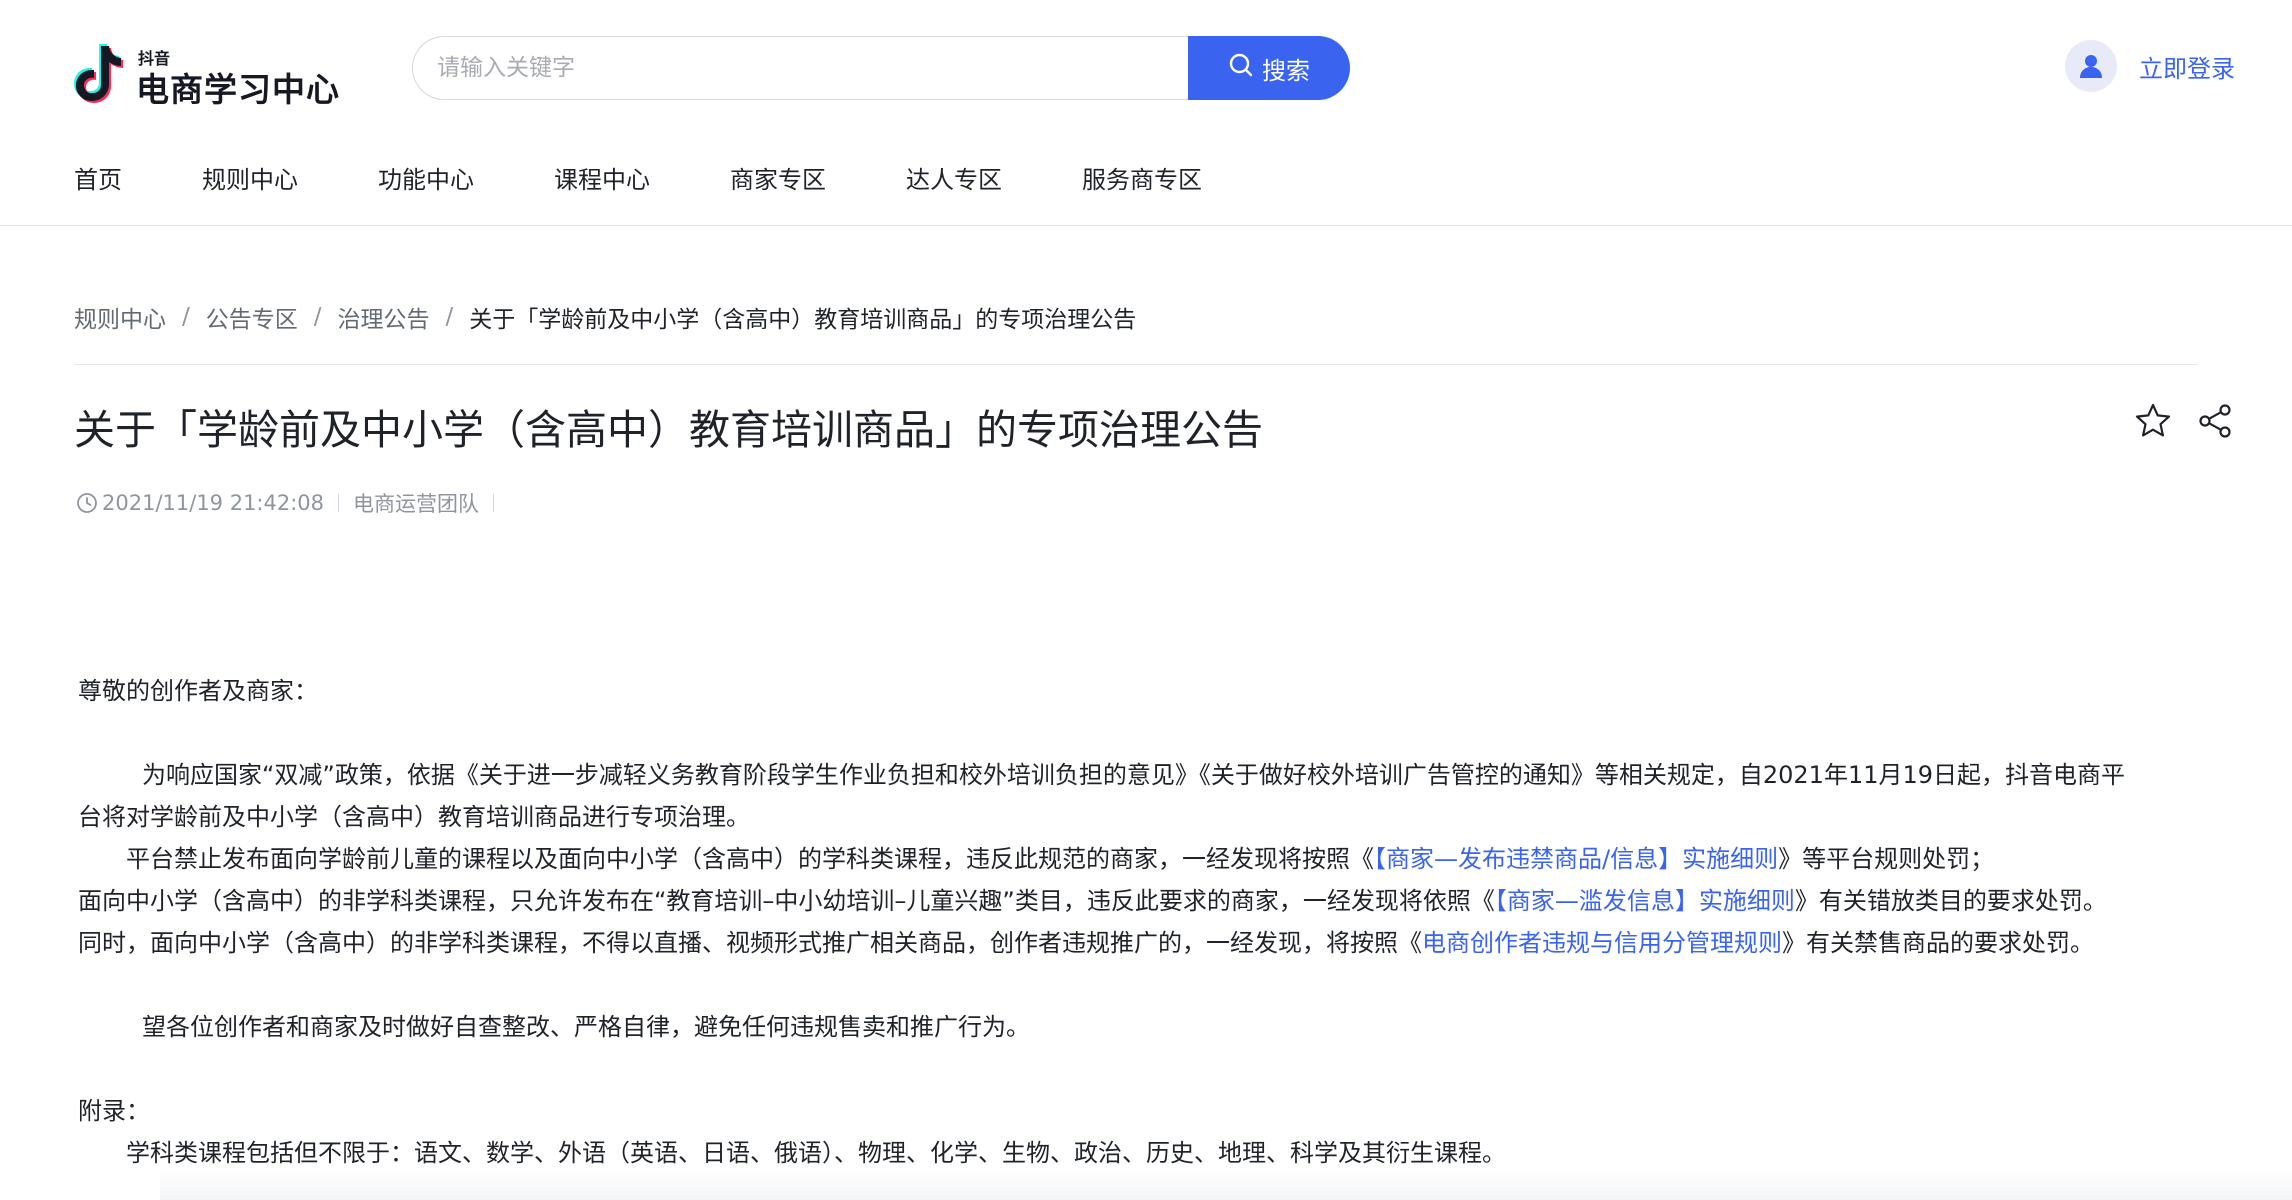 The image size is (2292, 1200). Describe the element at coordinates (602, 177) in the screenshot. I see `nav-item-courses: 课程中心` at that location.